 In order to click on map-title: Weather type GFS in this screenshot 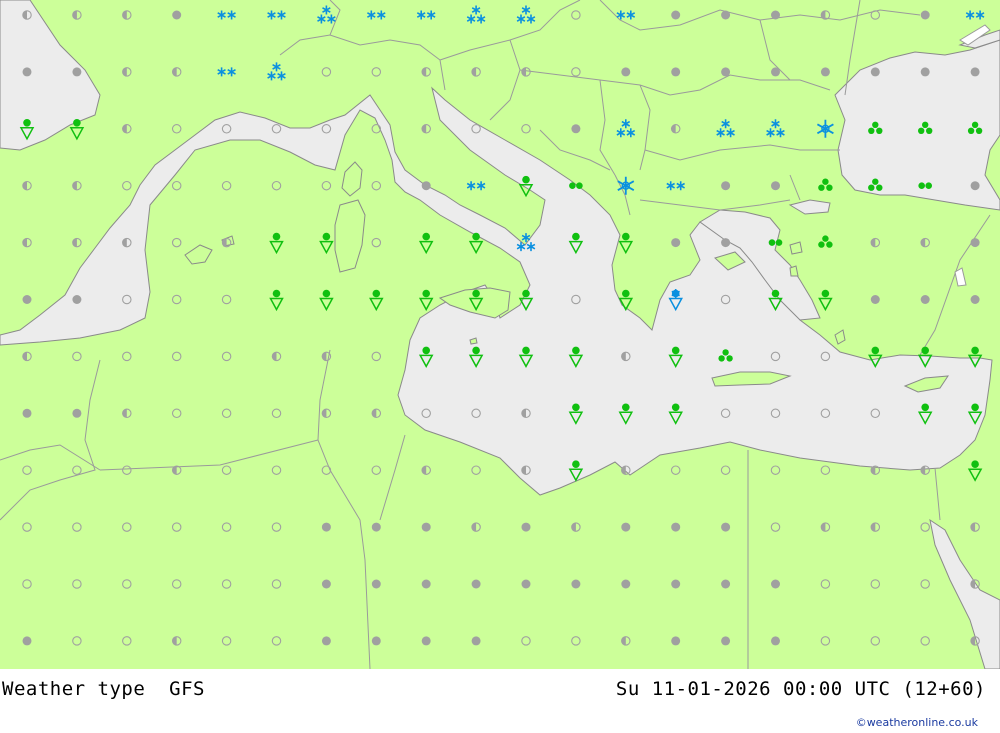, I will do `click(103, 689)`.